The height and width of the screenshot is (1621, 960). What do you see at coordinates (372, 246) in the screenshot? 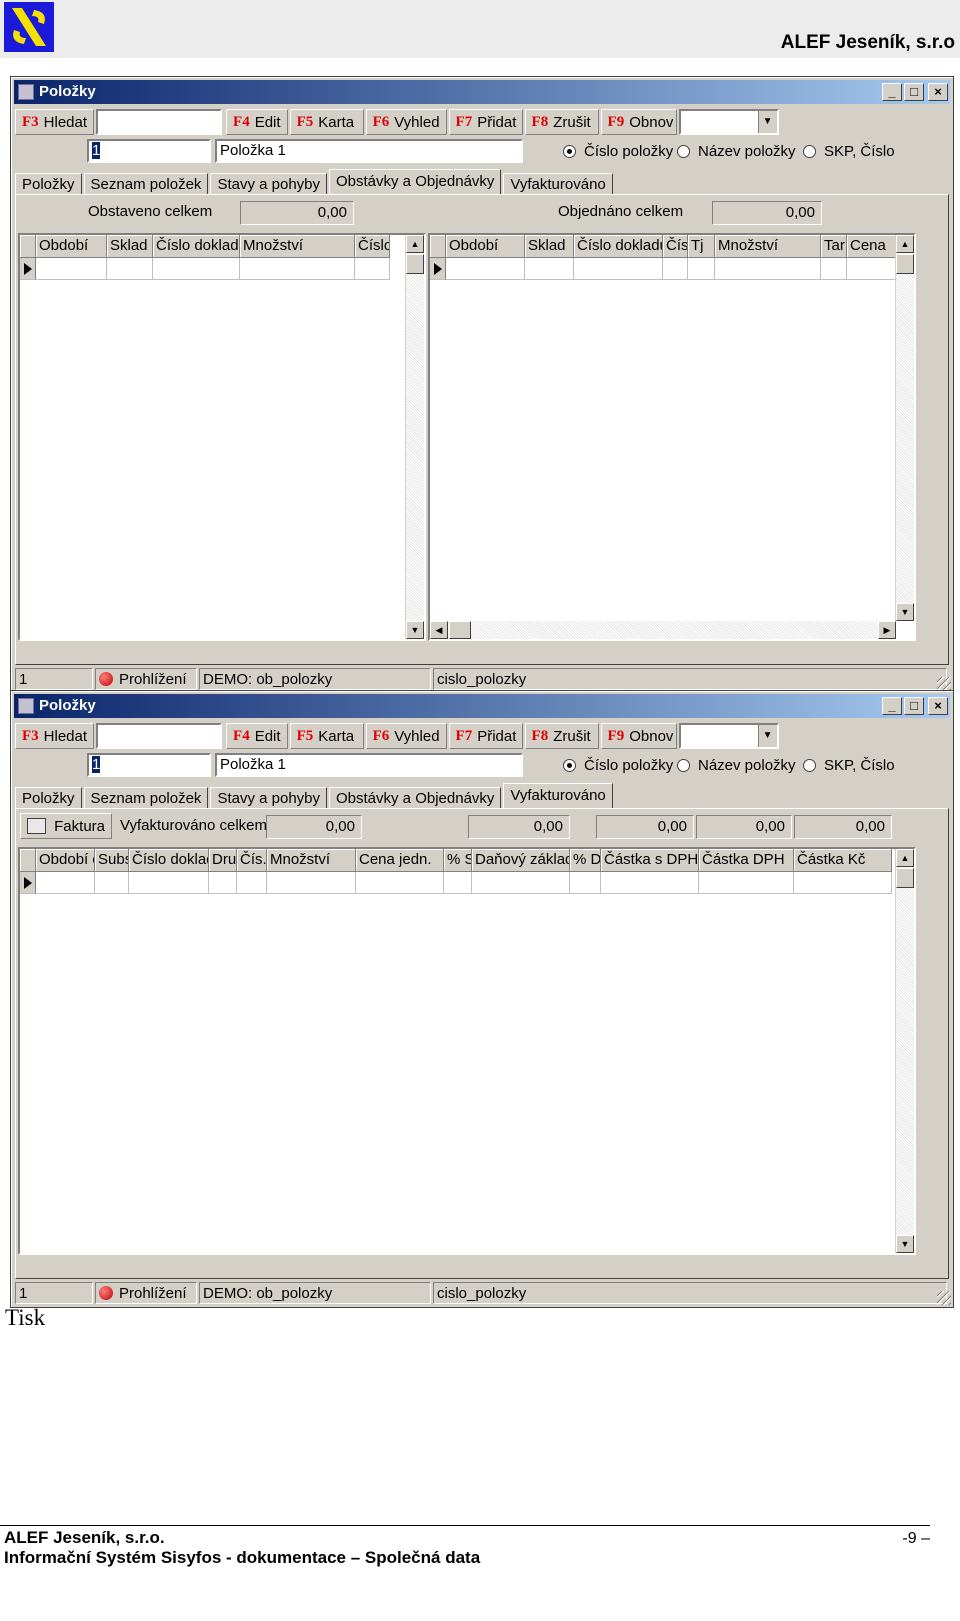
I see `col-cislo: Číslo` at bounding box center [372, 246].